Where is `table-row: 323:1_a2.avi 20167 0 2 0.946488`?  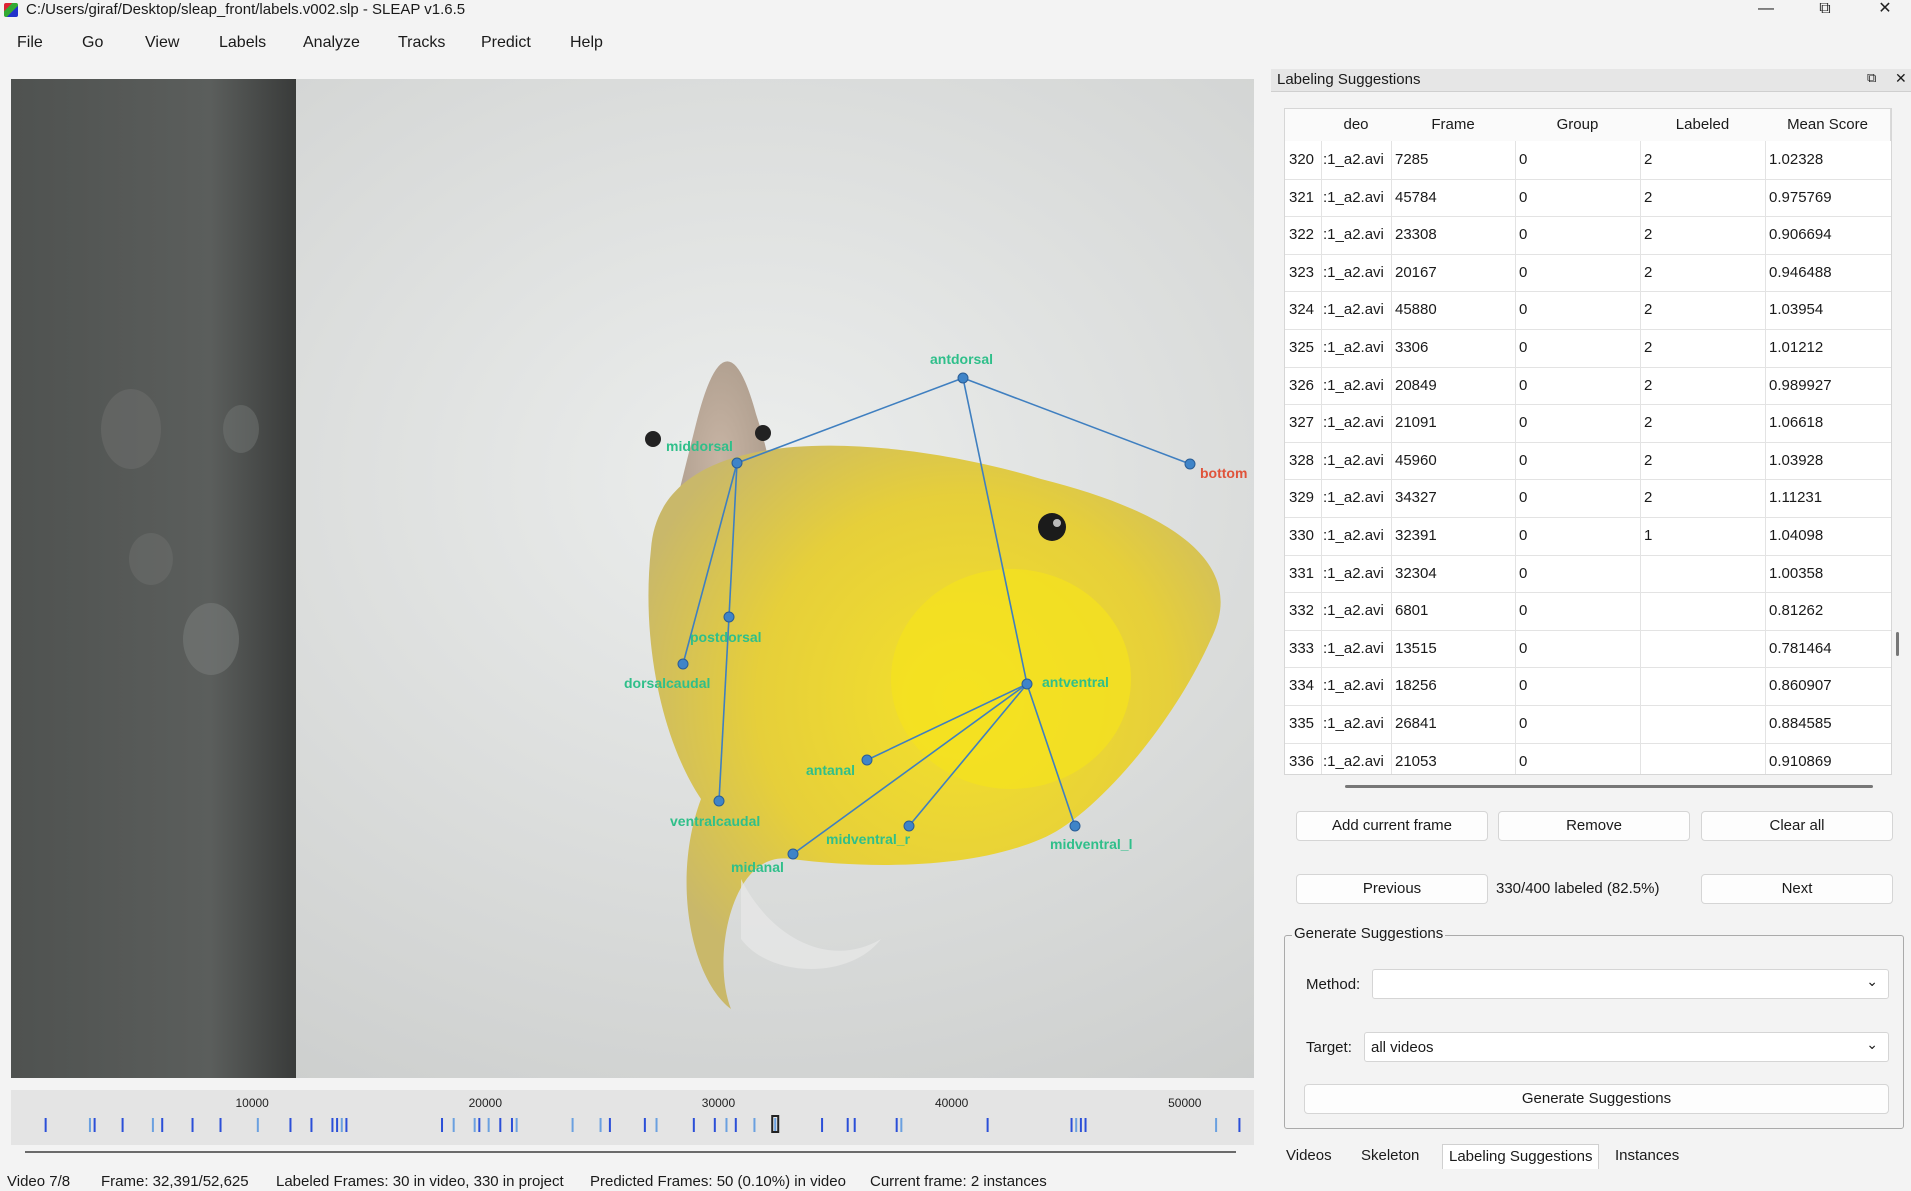
table-row: 323:1_a2.avi 20167 0 2 0.946488 is located at coordinates (1588, 273).